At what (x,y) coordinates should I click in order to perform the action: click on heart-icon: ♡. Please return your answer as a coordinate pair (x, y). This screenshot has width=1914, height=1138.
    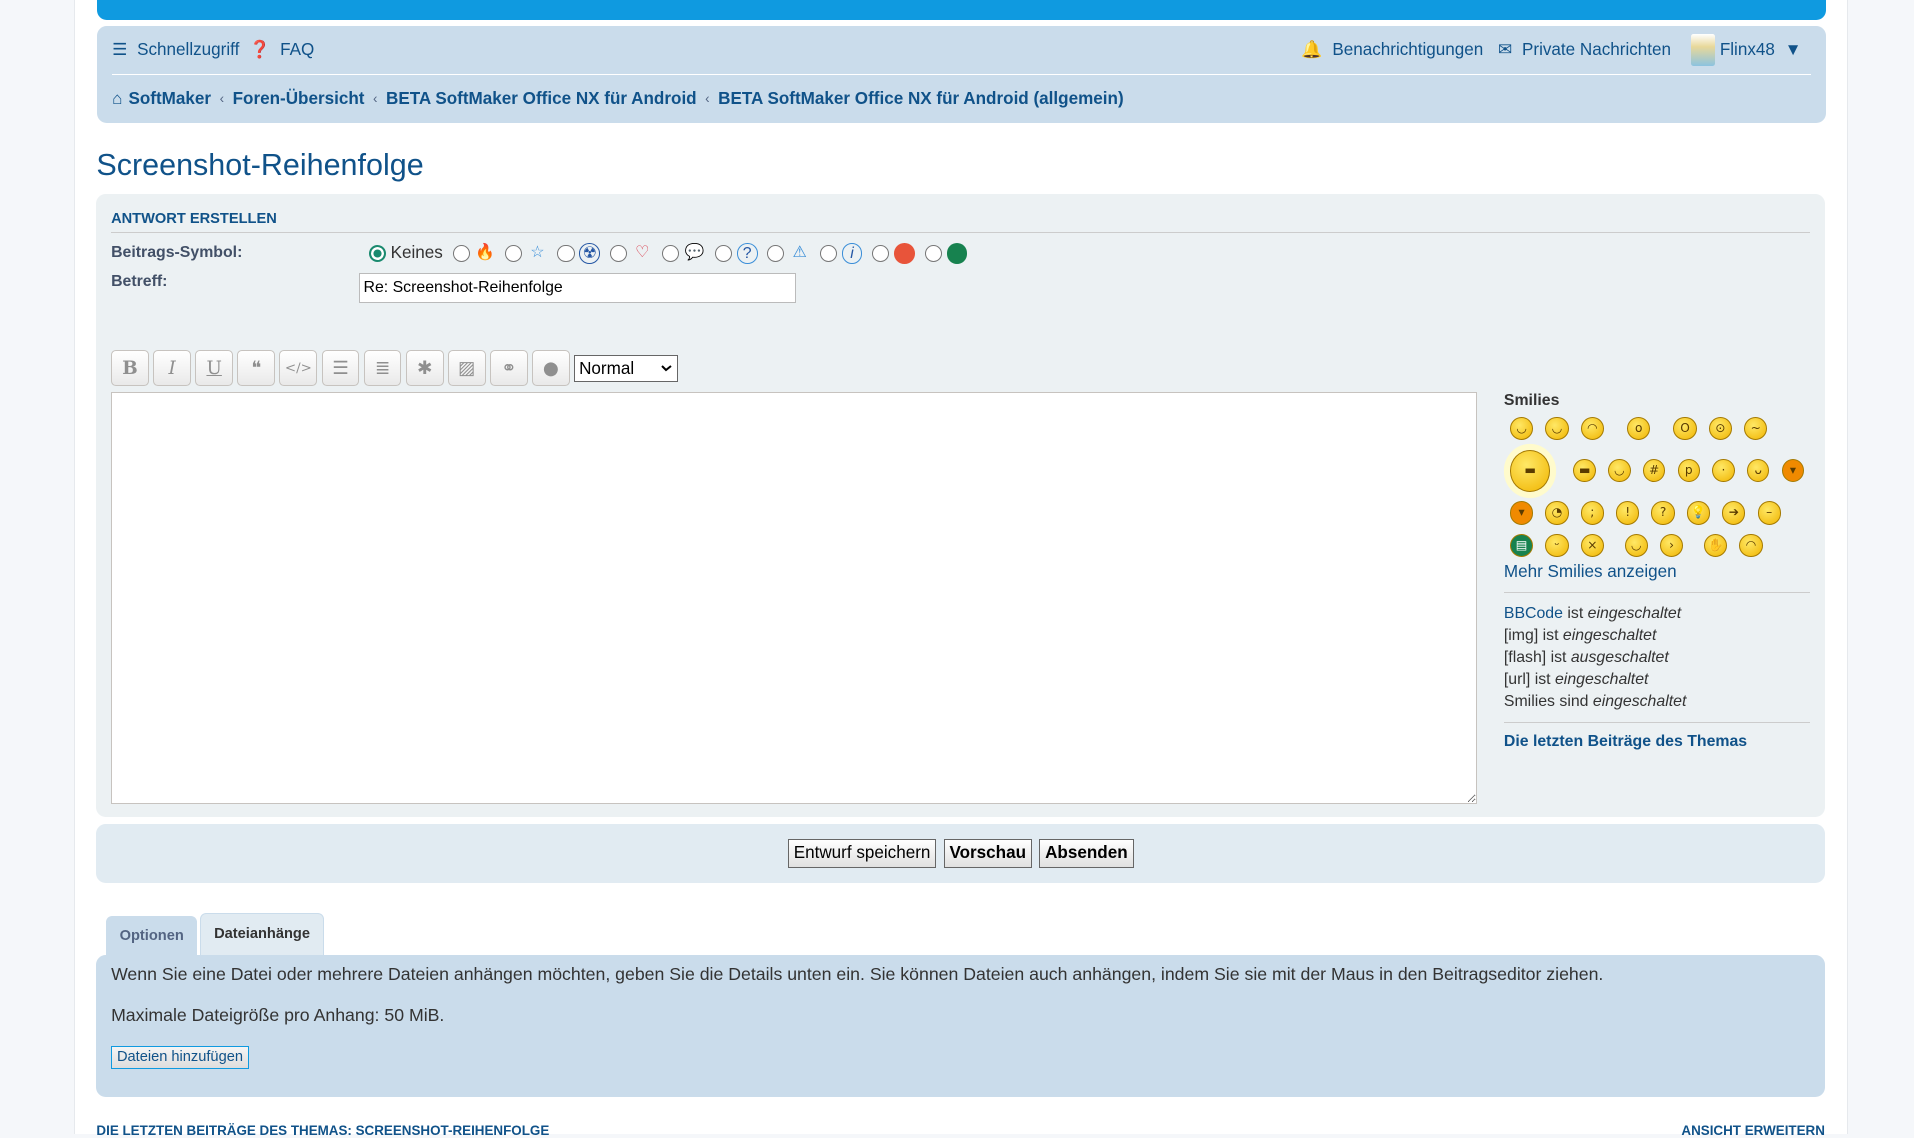
    Looking at the image, I should click on (642, 252).